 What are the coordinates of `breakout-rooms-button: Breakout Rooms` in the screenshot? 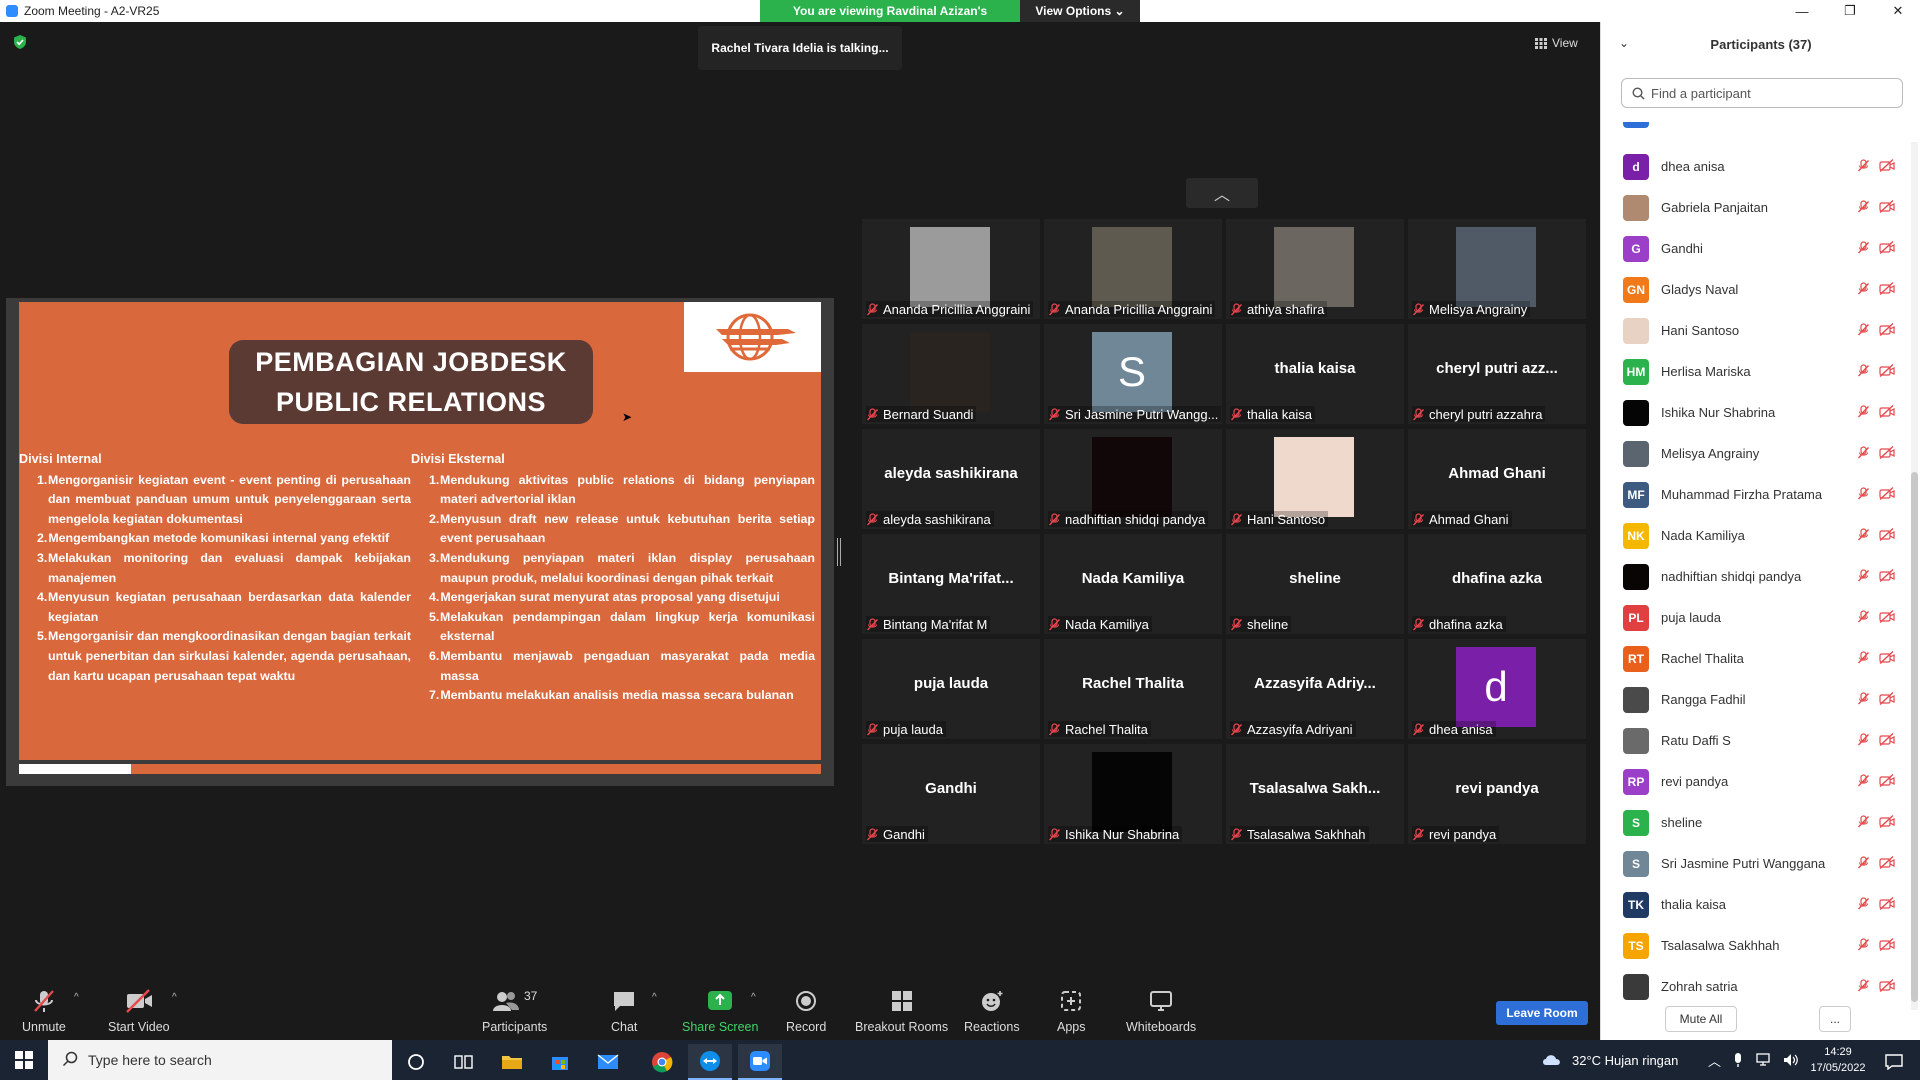 It's located at (901, 1011).